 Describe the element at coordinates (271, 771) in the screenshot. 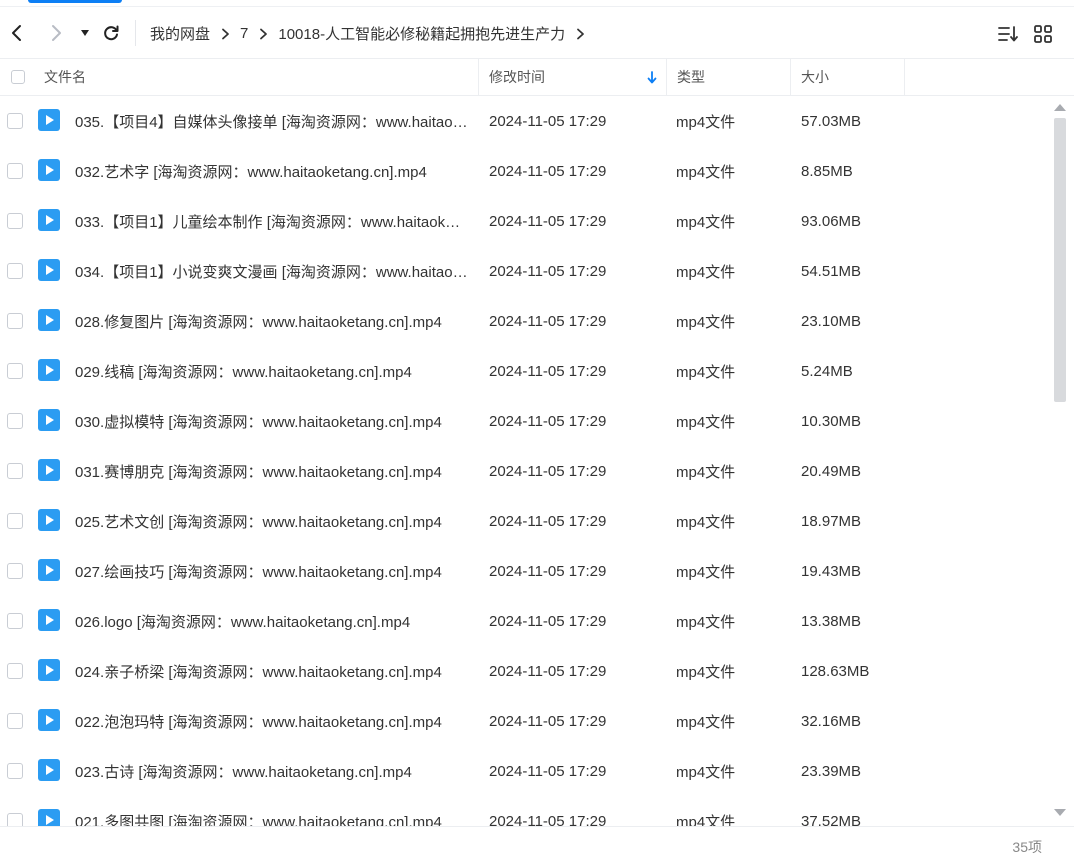

I see `file-name: 023.古诗 [海淘资源网：www.haitaoketang.cn].mp4` at that location.